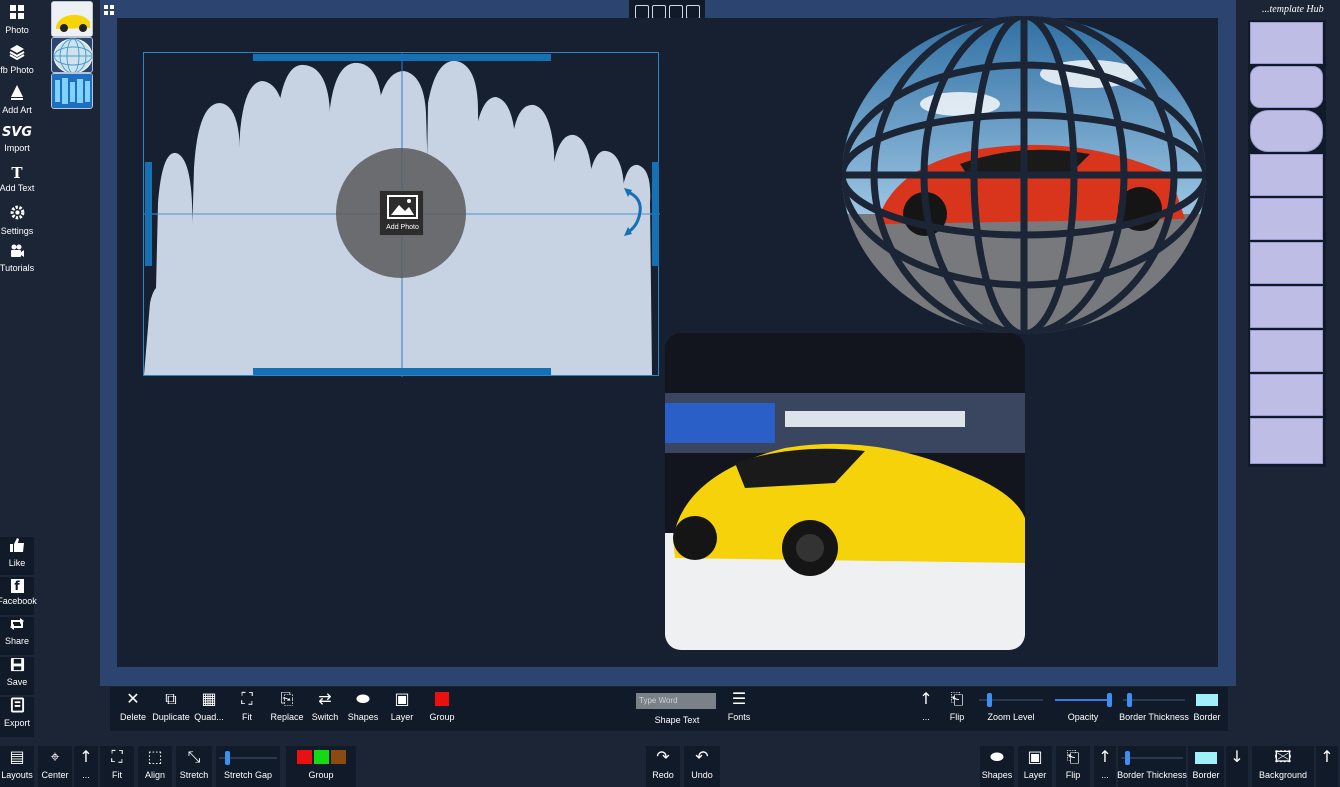  Describe the element at coordinates (401, 213) in the screenshot. I see `add-photo-button: Add Photo` at that location.